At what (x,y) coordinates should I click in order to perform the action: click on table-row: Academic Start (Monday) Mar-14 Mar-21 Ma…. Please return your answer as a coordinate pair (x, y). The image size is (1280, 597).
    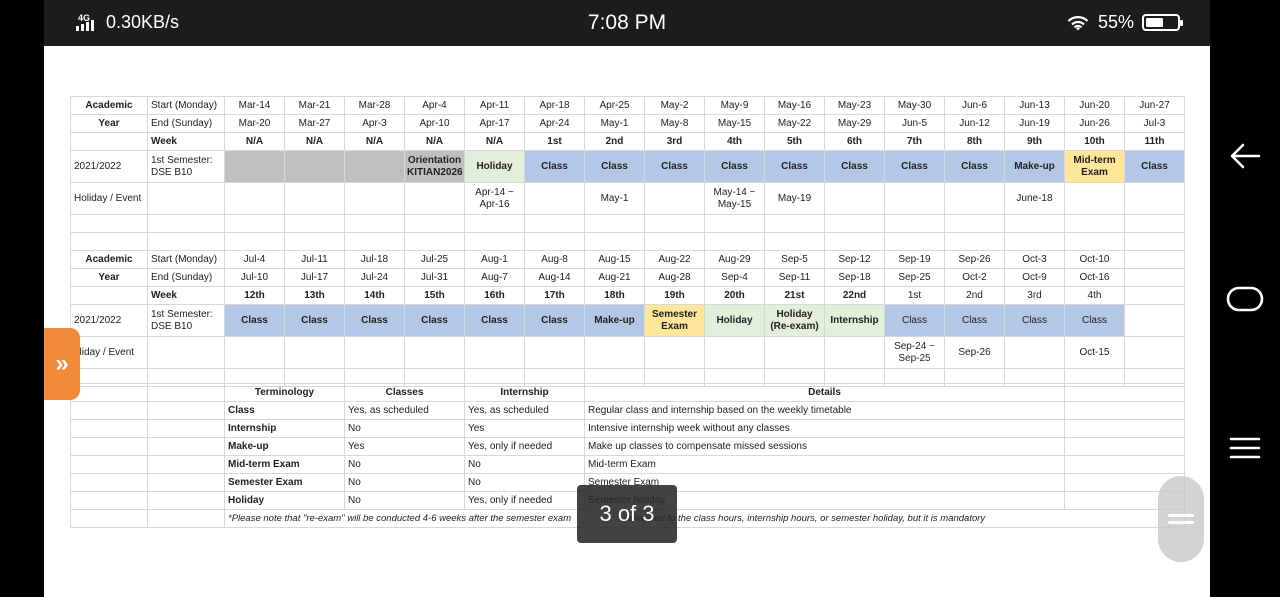
    Looking at the image, I should click on (627, 105).